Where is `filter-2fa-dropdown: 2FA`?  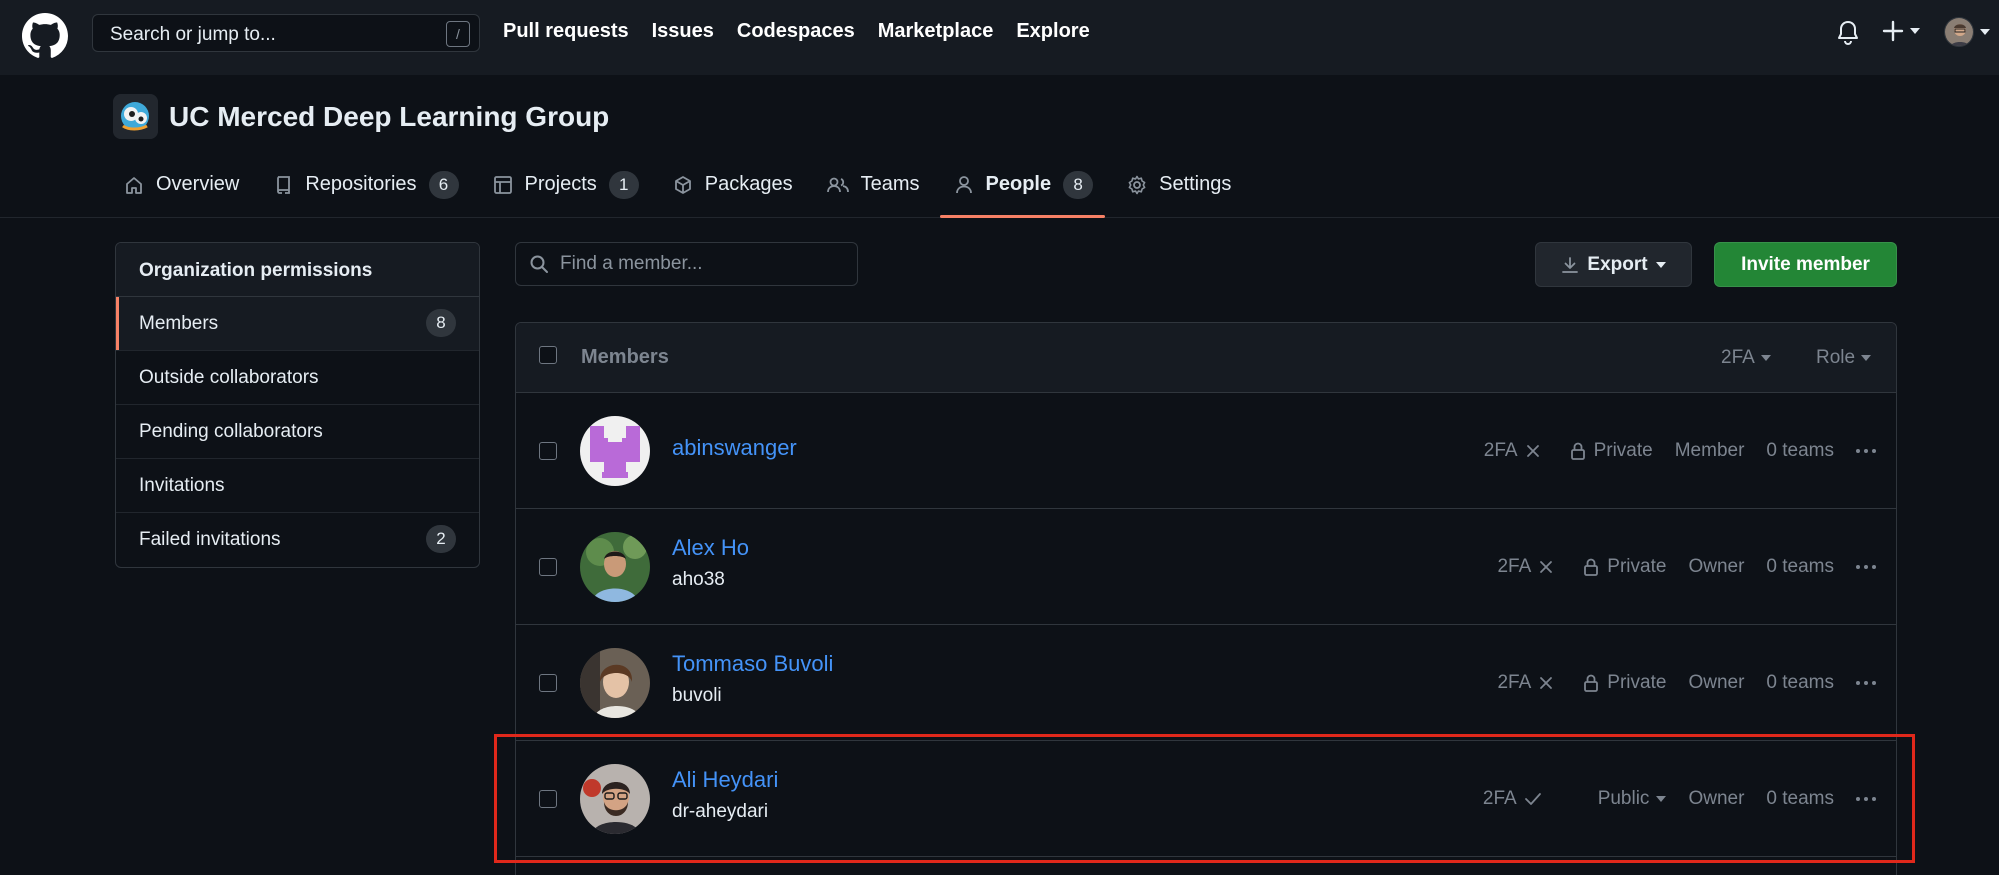 filter-2fa-dropdown: 2FA is located at coordinates (1746, 358).